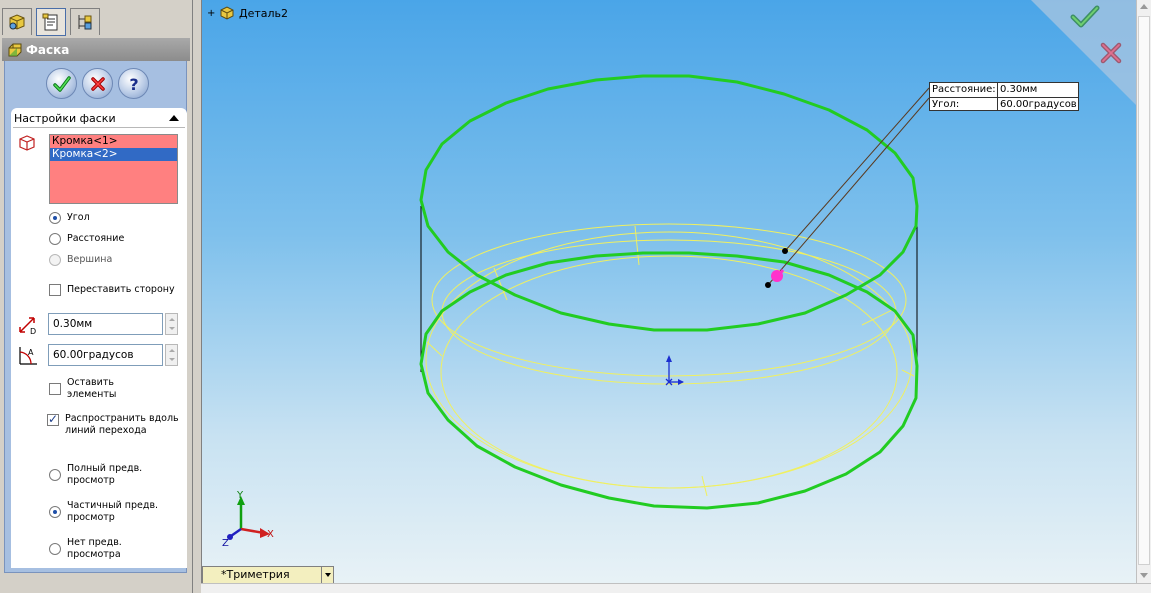 The image size is (1151, 593). I want to click on confirmation-corner, so click(1083, 52).